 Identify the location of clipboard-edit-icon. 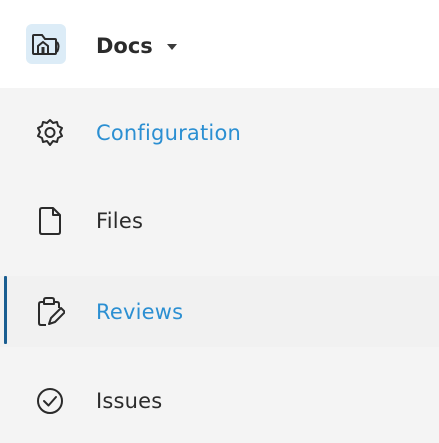
(50, 312).